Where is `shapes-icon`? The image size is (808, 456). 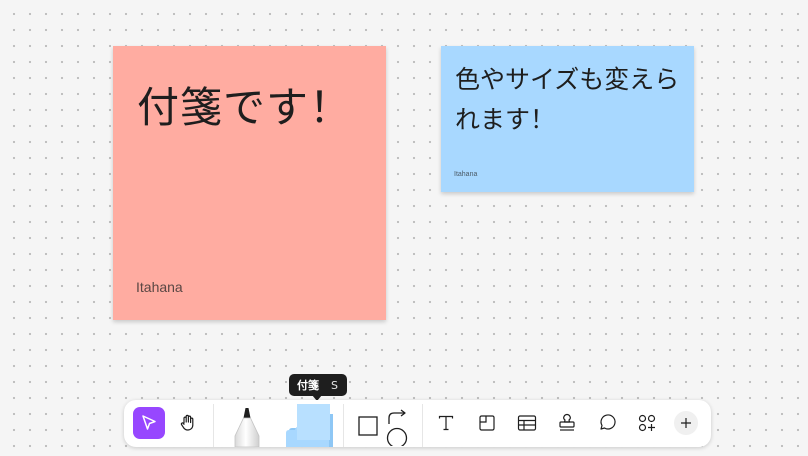 shapes-icon is located at coordinates (383, 427).